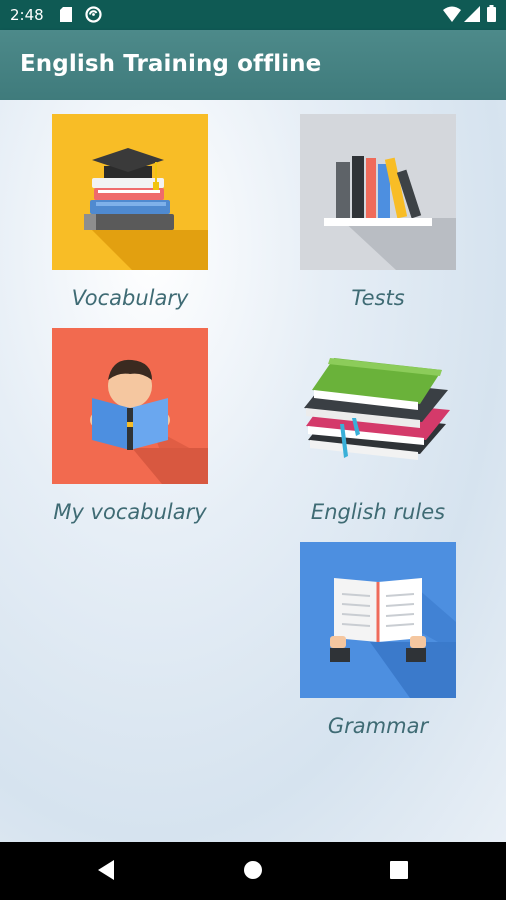  I want to click on recents-icon, so click(399, 870).